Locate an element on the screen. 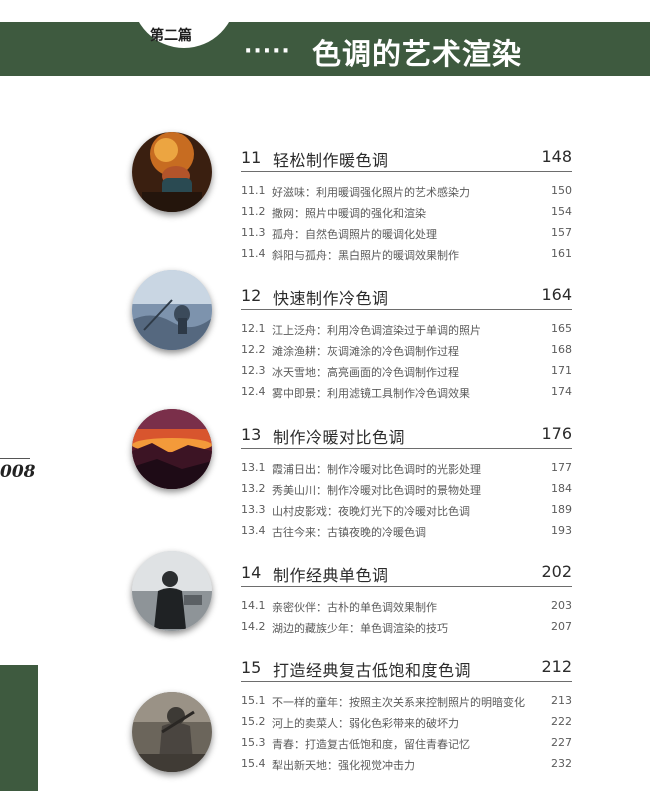 The height and width of the screenshot is (791, 650). section-page: 165 is located at coordinates (561, 328).